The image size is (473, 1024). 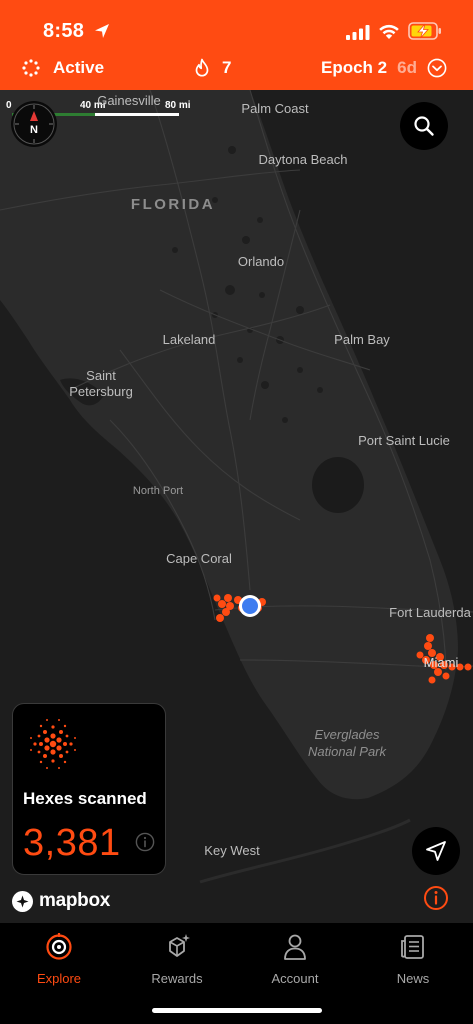 What do you see at coordinates (436, 898) in the screenshot?
I see `attribution-info-icon` at bounding box center [436, 898].